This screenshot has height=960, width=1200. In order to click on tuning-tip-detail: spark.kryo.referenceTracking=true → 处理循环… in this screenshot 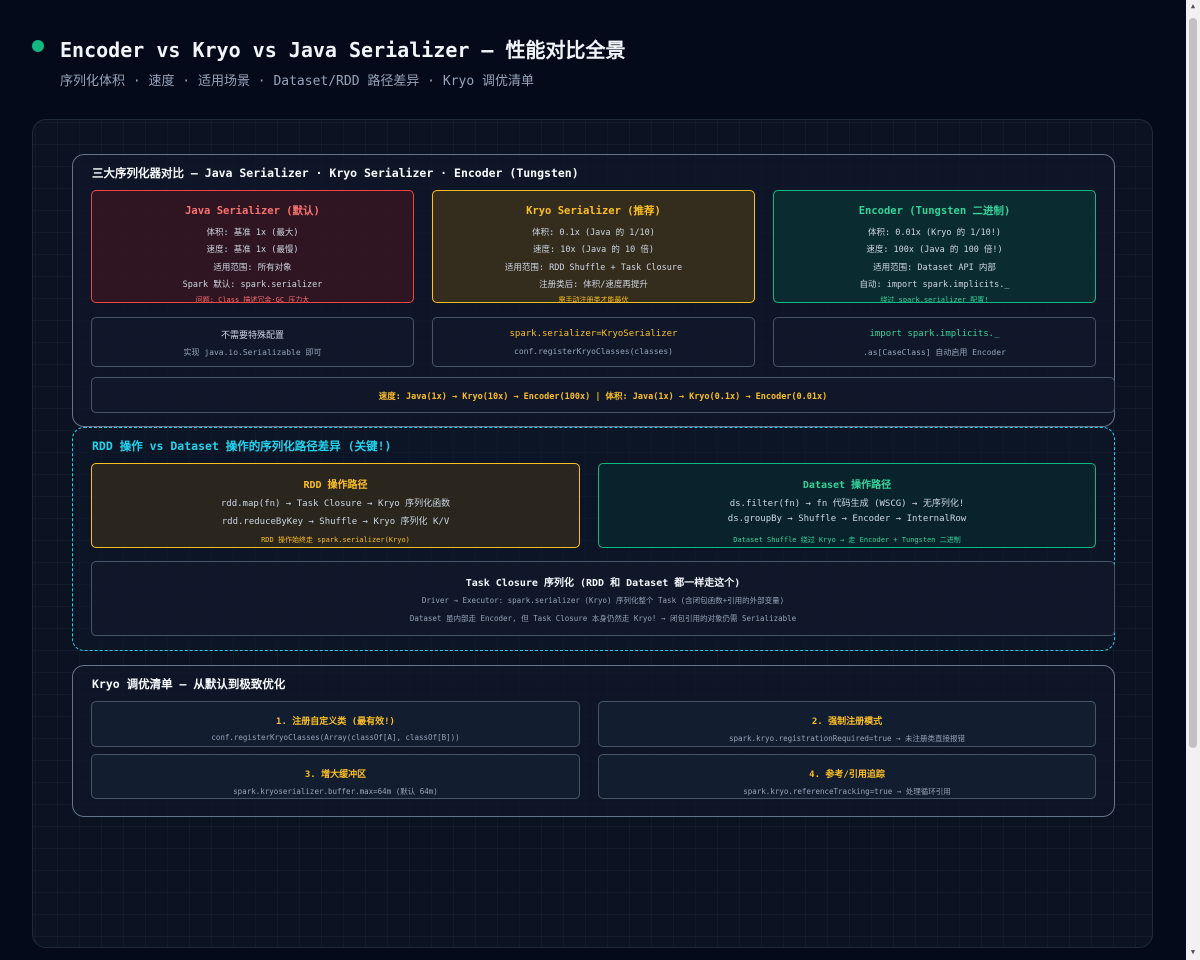, I will do `click(847, 791)`.